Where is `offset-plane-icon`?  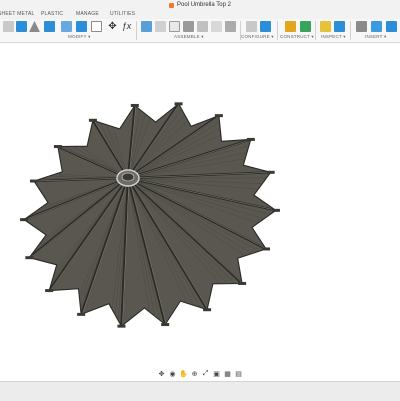 offset-plane-icon is located at coordinates (290, 26).